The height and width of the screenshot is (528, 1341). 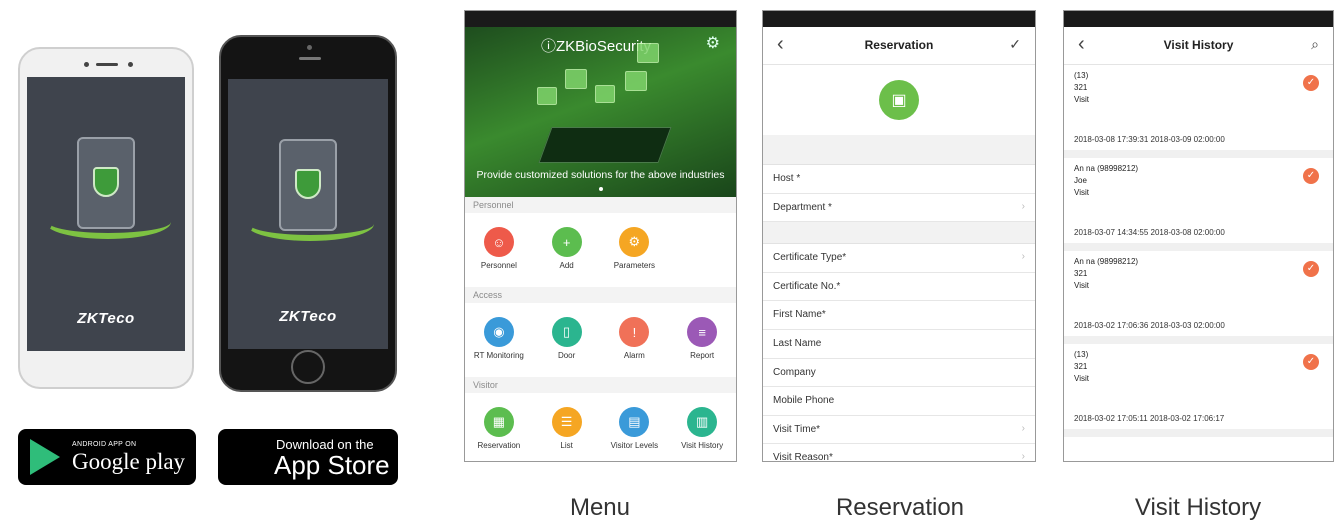 What do you see at coordinates (600, 385) in the screenshot?
I see `section-visitor: Visitor` at bounding box center [600, 385].